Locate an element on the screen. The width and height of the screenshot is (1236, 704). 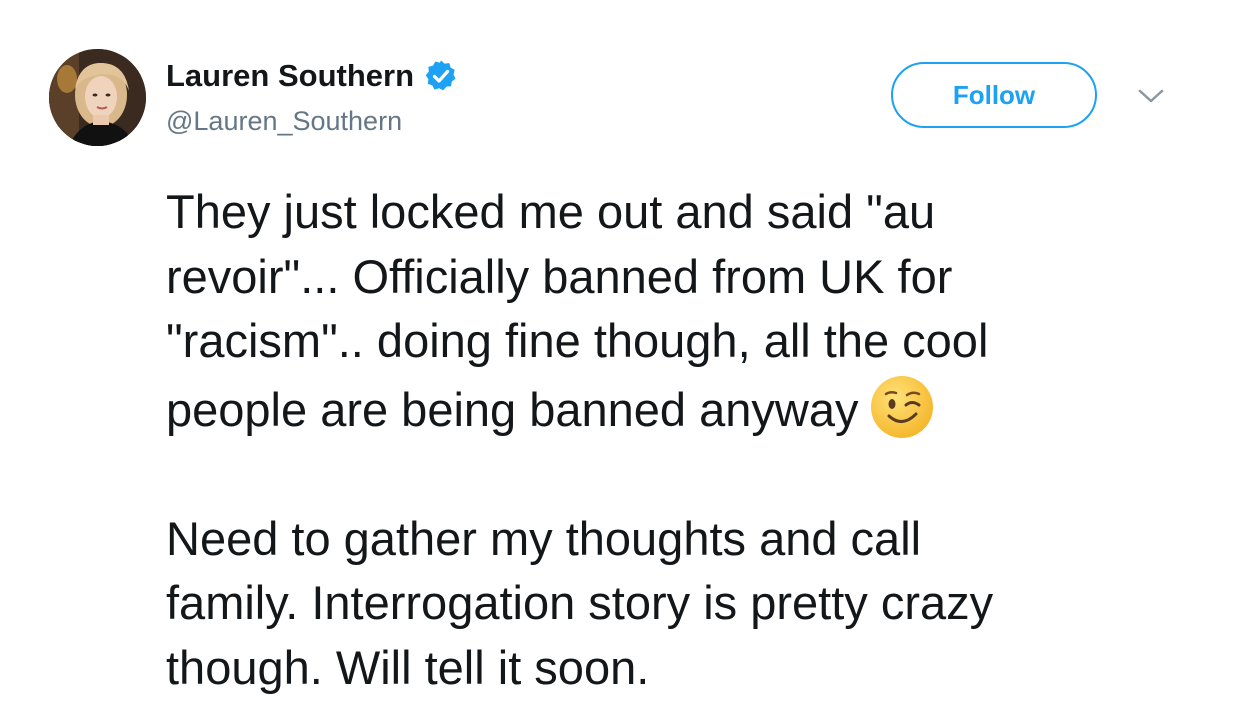
winking-face-emoji is located at coordinates (902, 407).